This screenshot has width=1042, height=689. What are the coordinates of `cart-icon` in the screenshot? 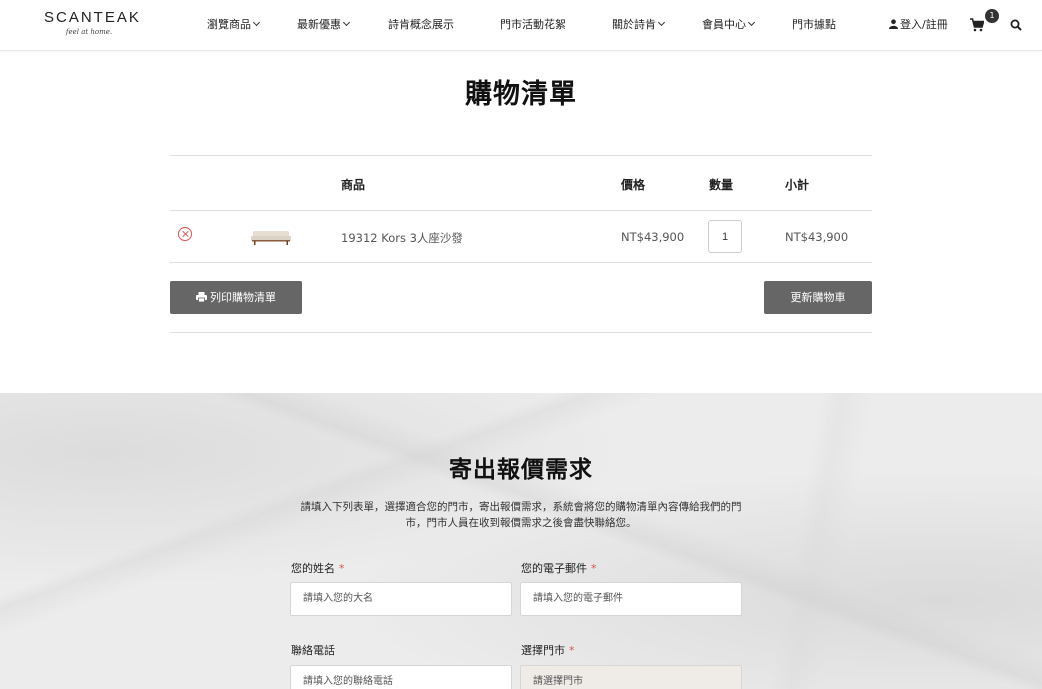 It's located at (977, 25).